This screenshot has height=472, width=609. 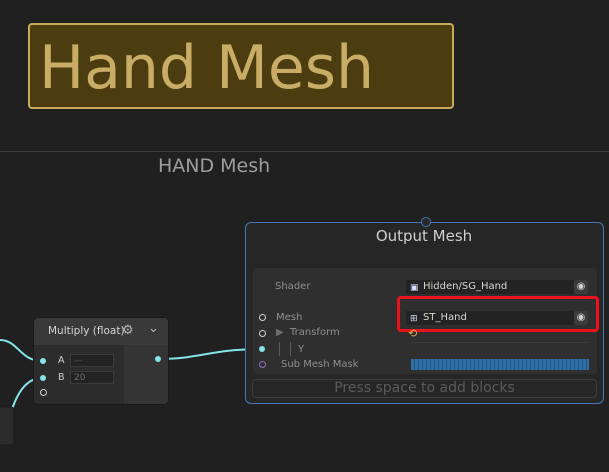 I want to click on add-blocks-hint: Press space to add blocks, so click(x=424, y=388).